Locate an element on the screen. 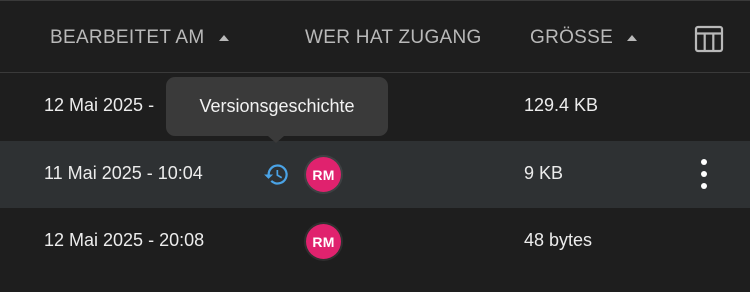 The width and height of the screenshot is (750, 292). tooltip-arrow is located at coordinates (276, 139).